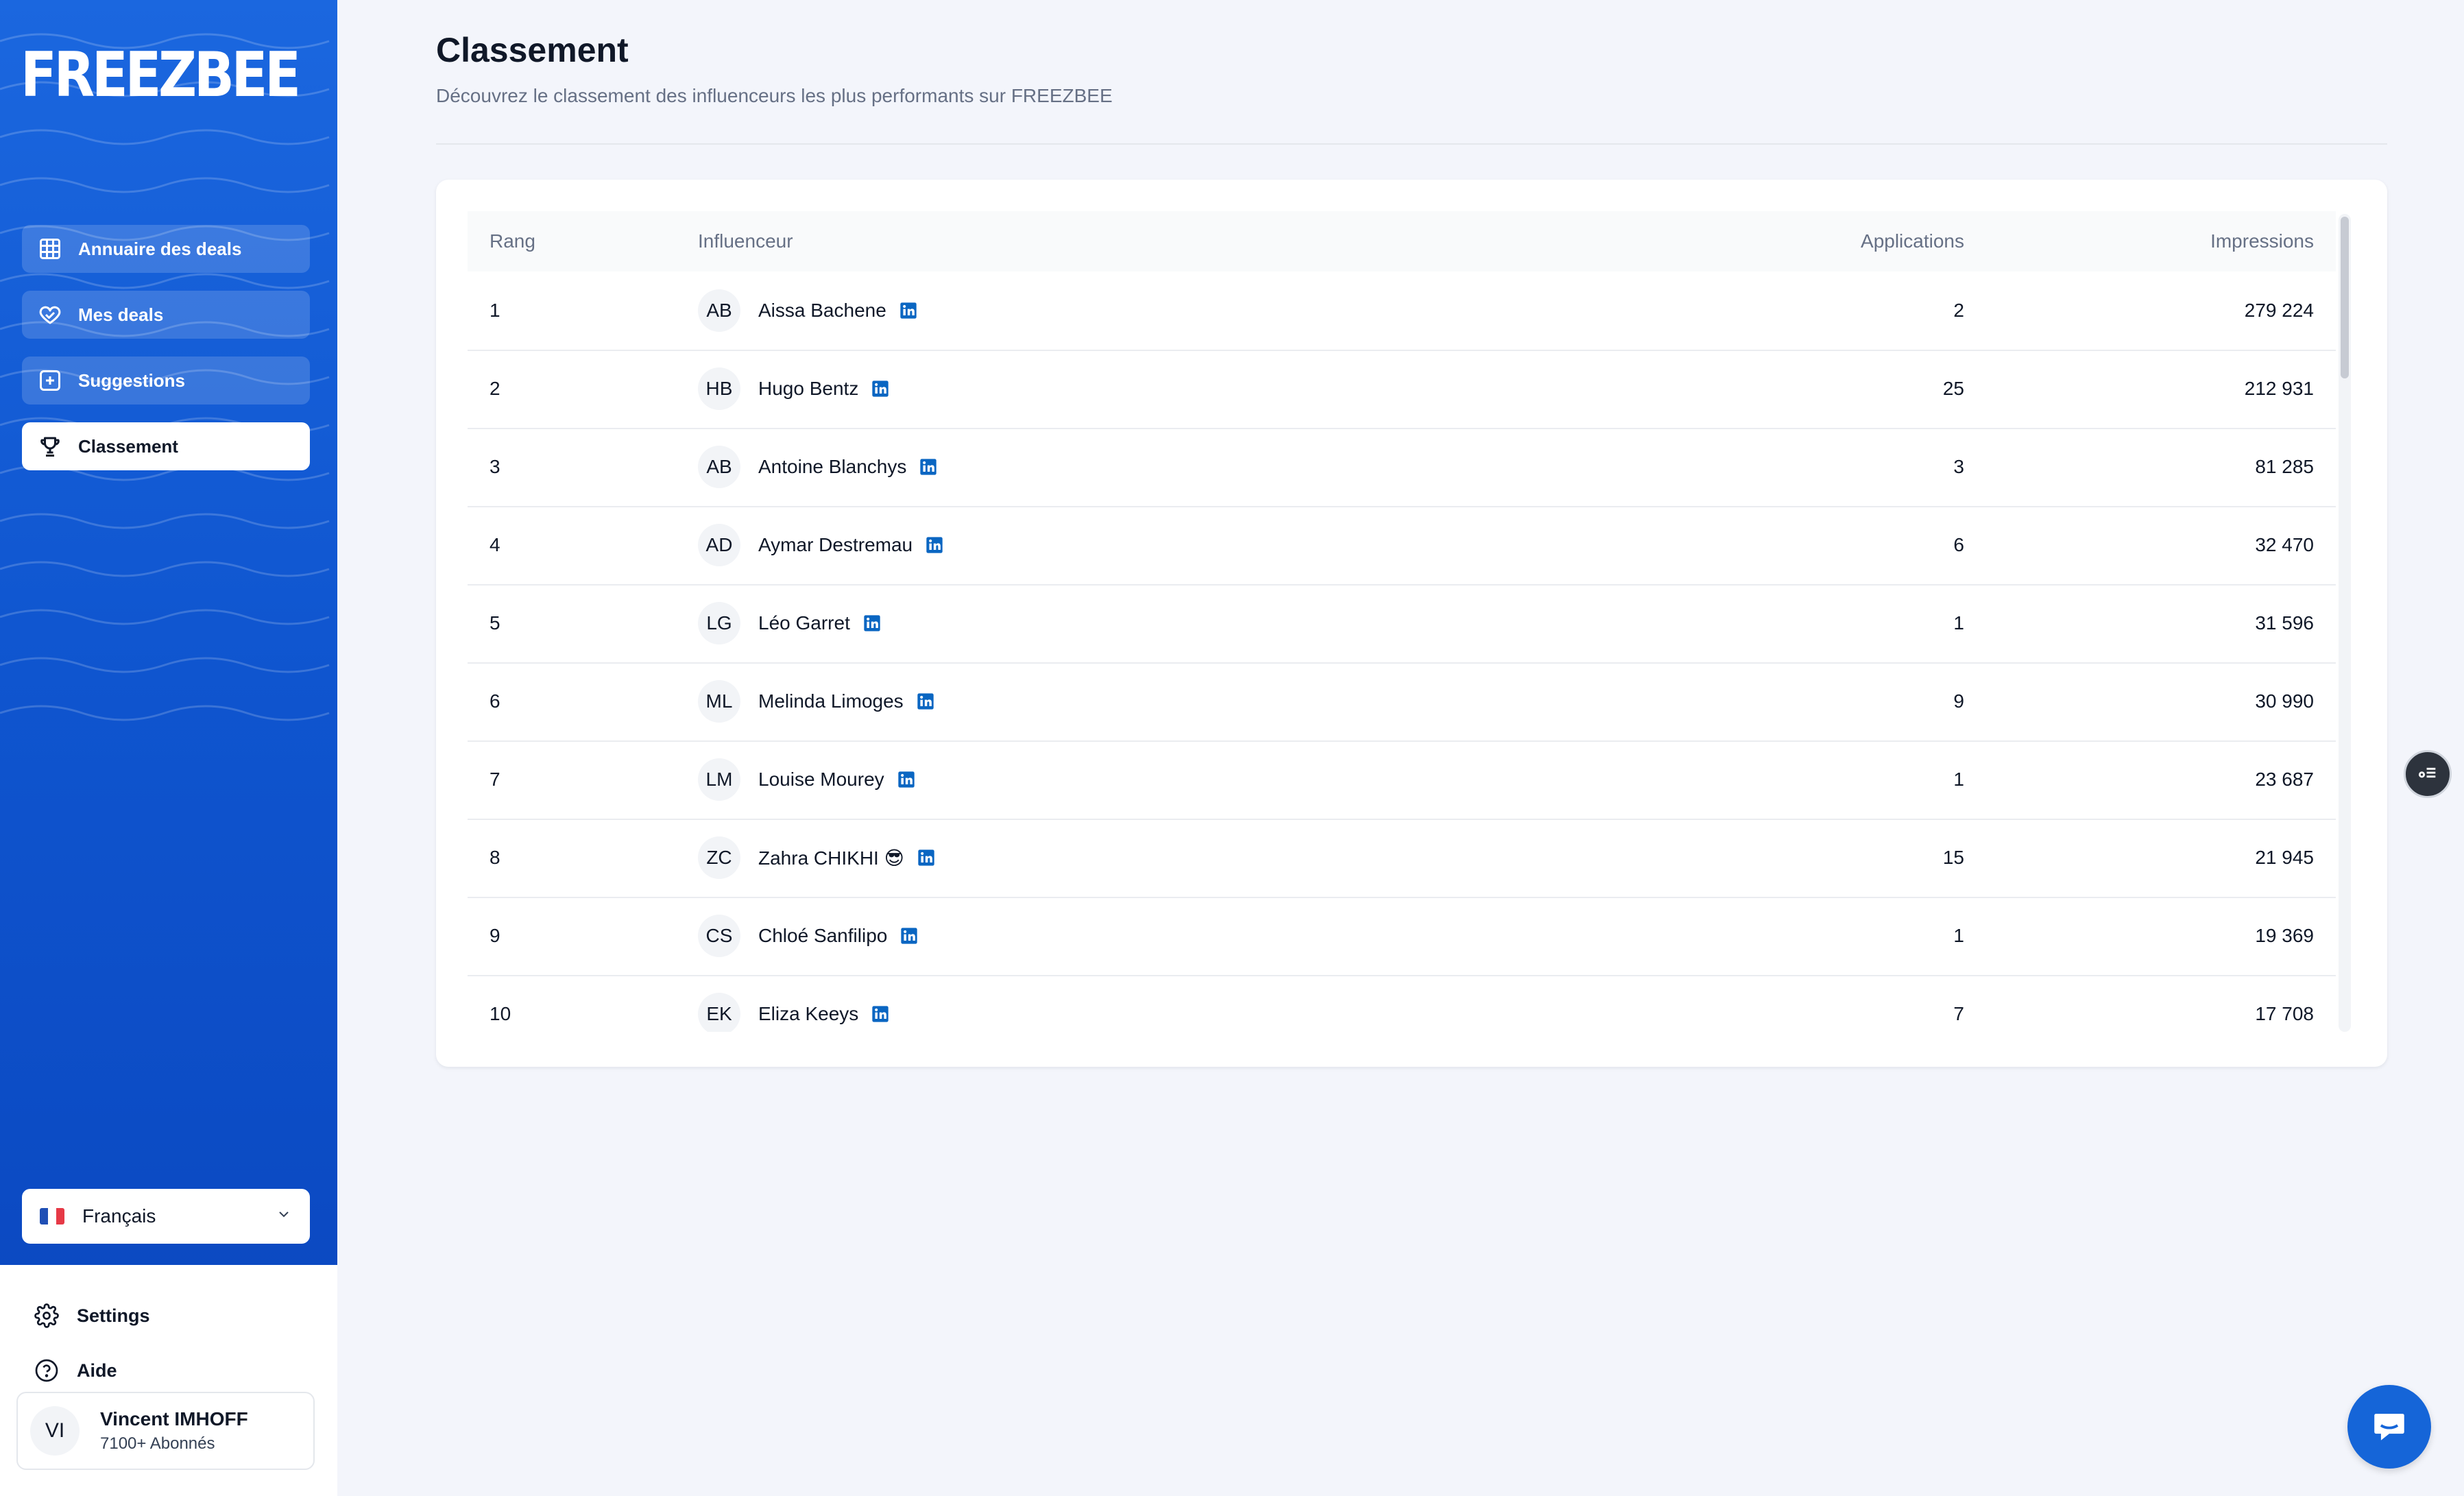 This screenshot has height=1496, width=2464. Describe the element at coordinates (50, 446) in the screenshot. I see `trophy-icon` at that location.